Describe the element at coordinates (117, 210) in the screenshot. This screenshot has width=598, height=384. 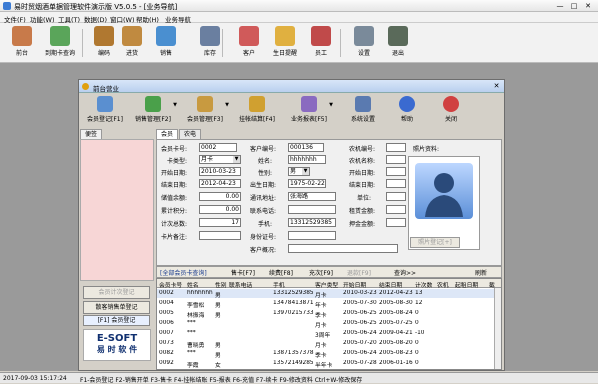
I see `notes-area` at that location.